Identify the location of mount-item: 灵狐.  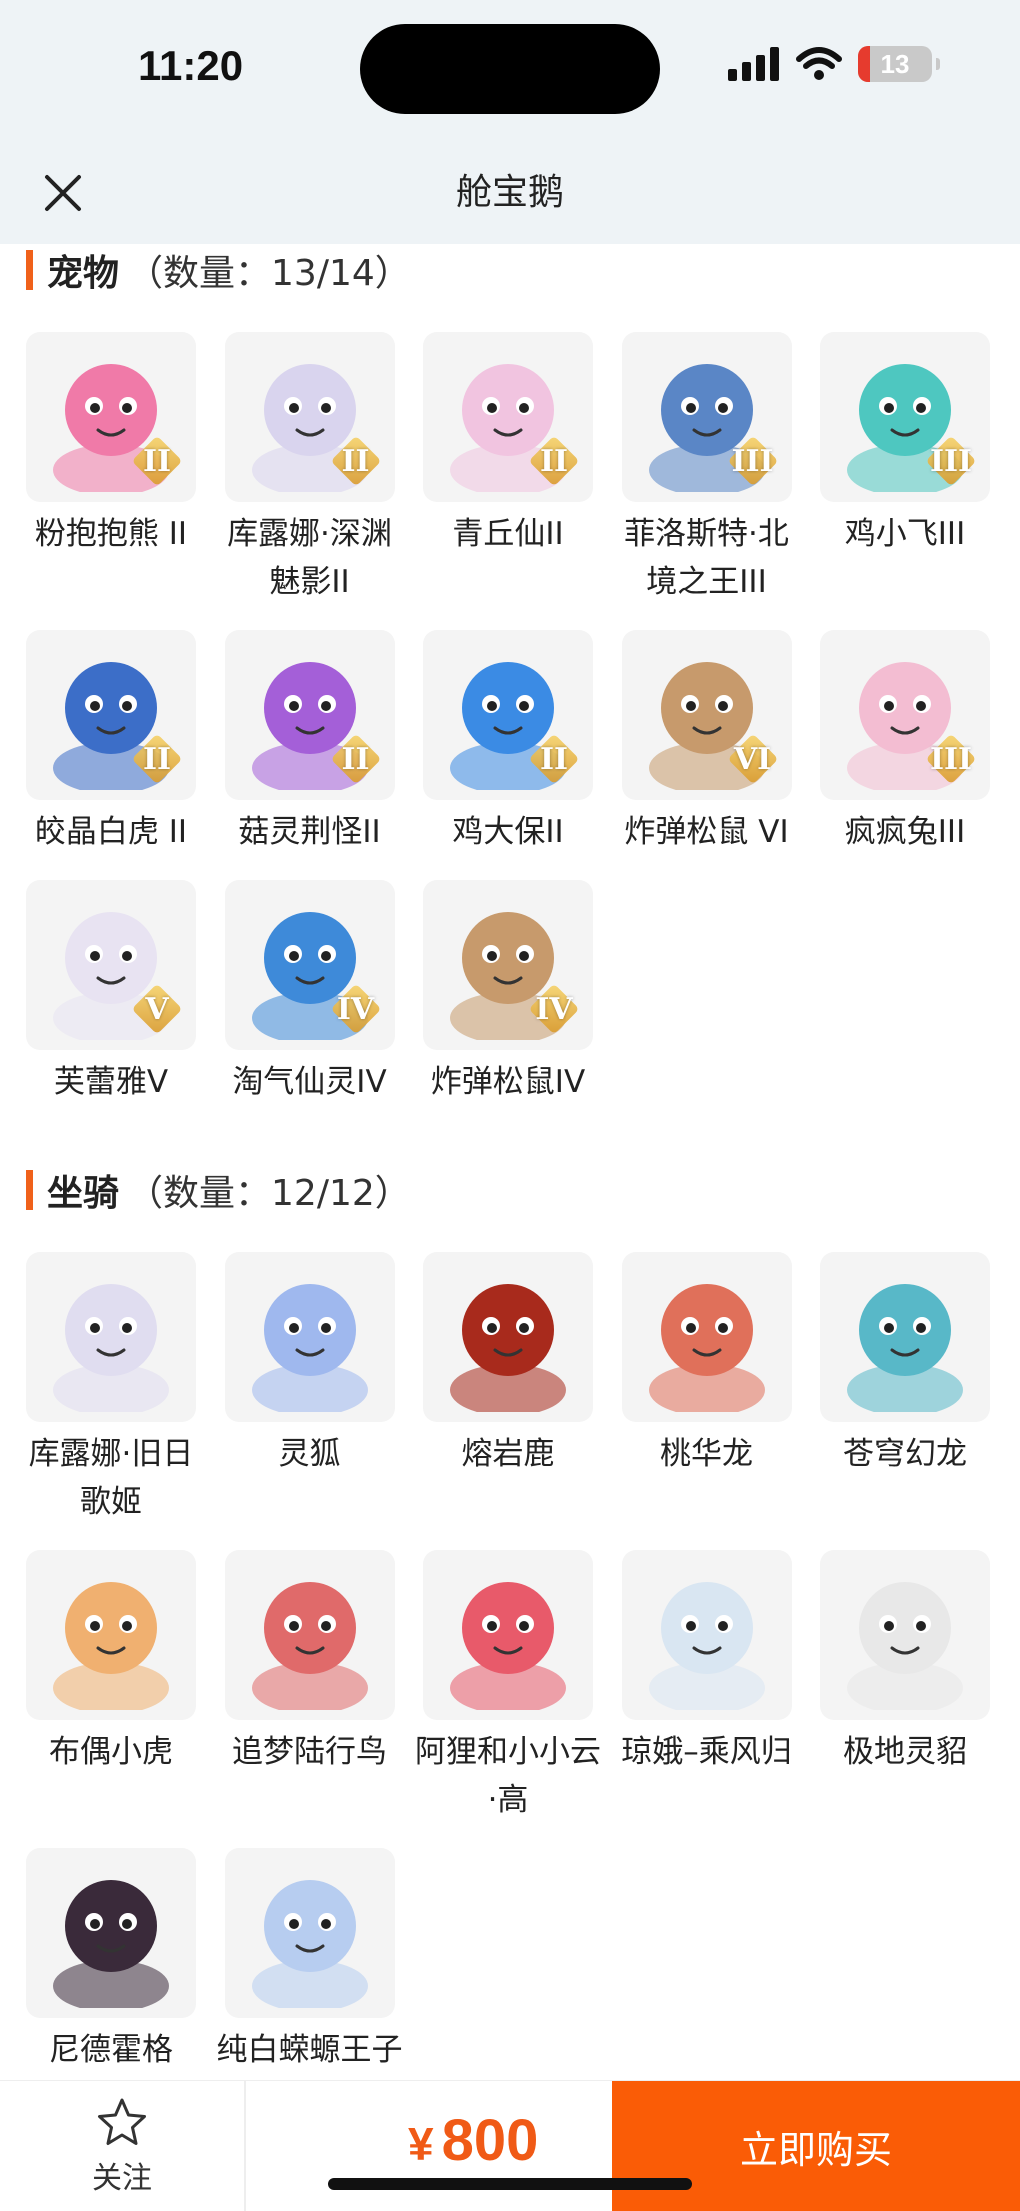
(309, 1401).